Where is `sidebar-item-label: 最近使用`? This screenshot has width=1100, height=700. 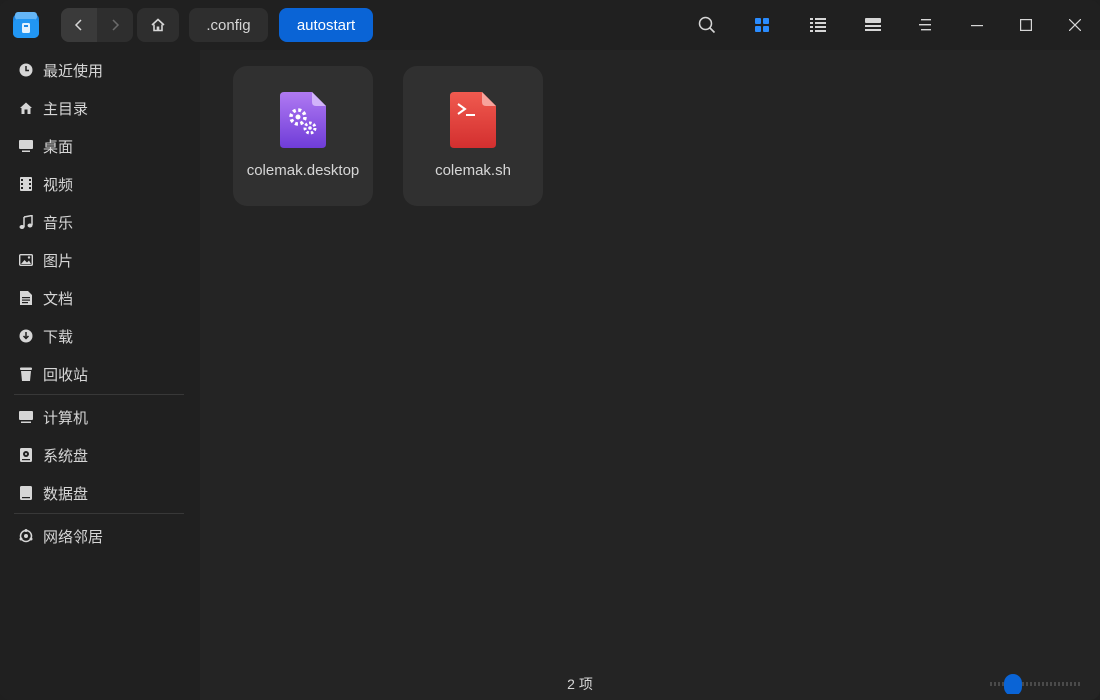
sidebar-item-label: 最近使用 is located at coordinates (73, 71).